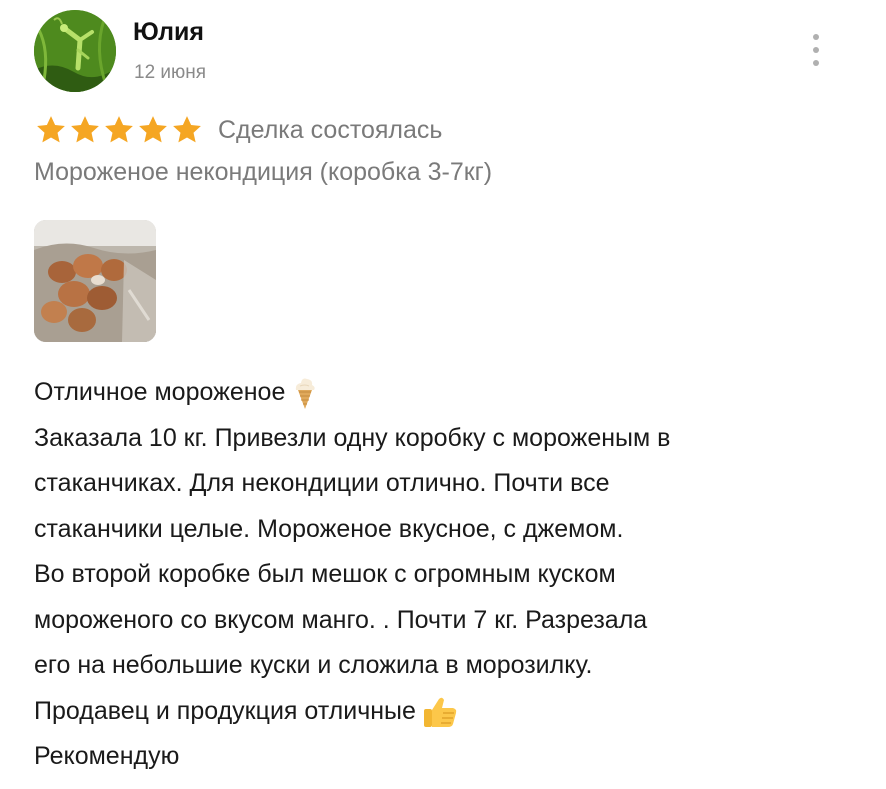 This screenshot has width=886, height=789. I want to click on more-options-button, so click(816, 50).